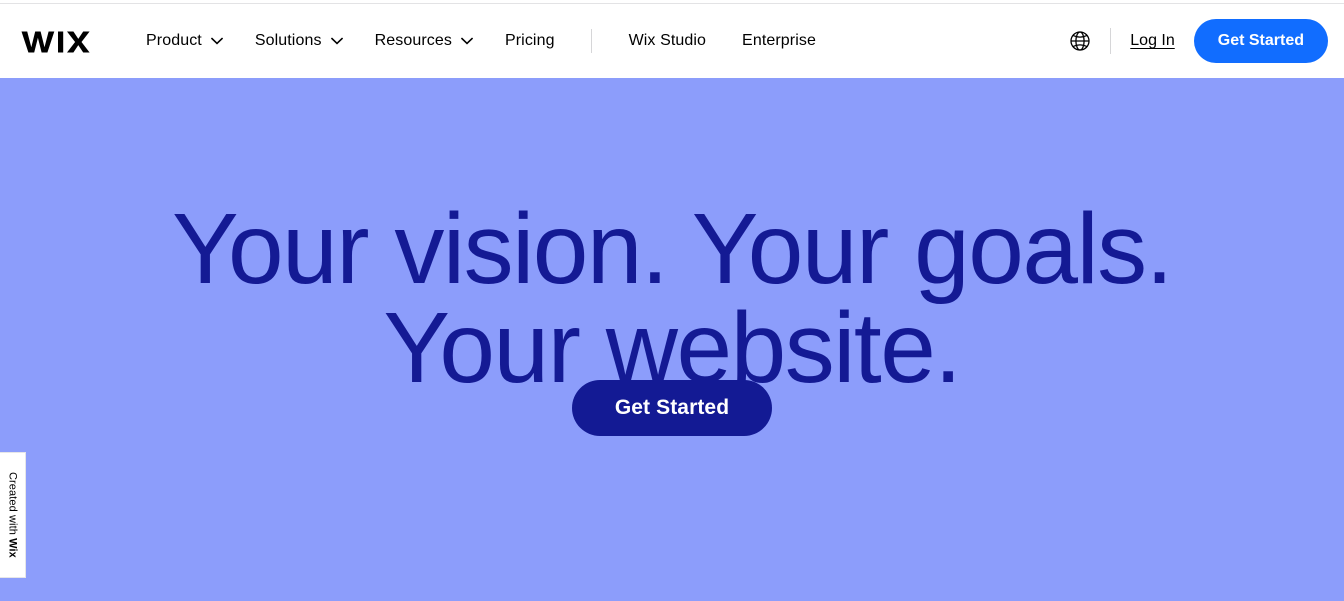  Describe the element at coordinates (591, 41) in the screenshot. I see `nav-group-divider` at that location.